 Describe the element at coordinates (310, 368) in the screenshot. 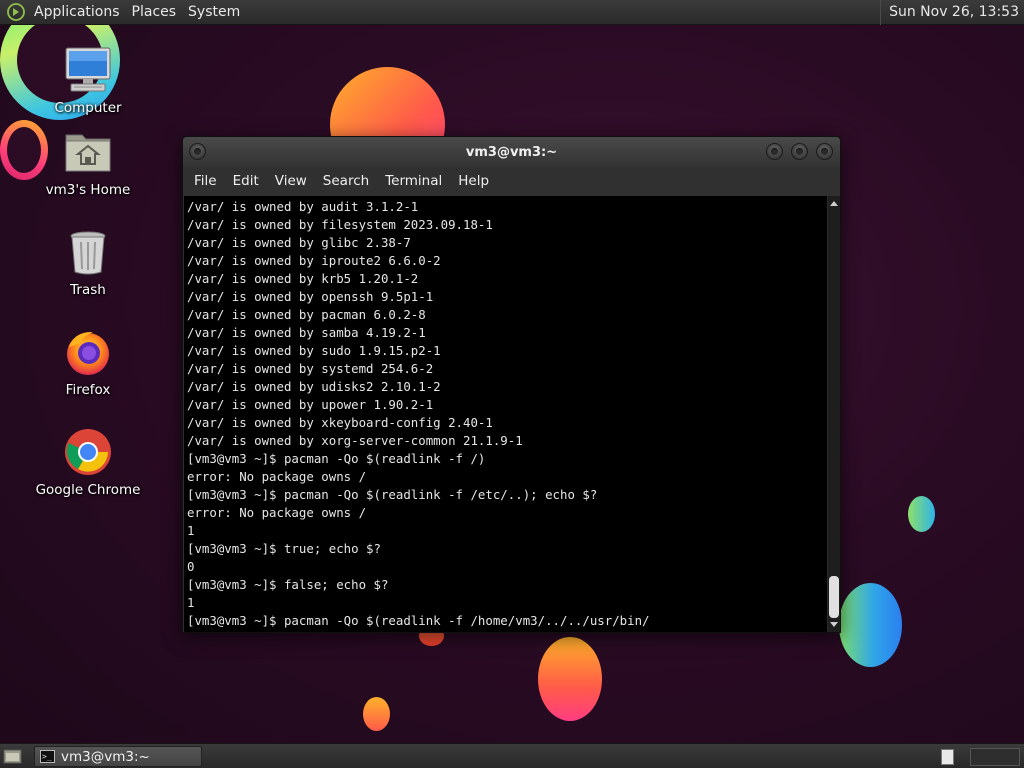

I see `terminal-line: /var/ is owned by systemd 254.6-2` at that location.